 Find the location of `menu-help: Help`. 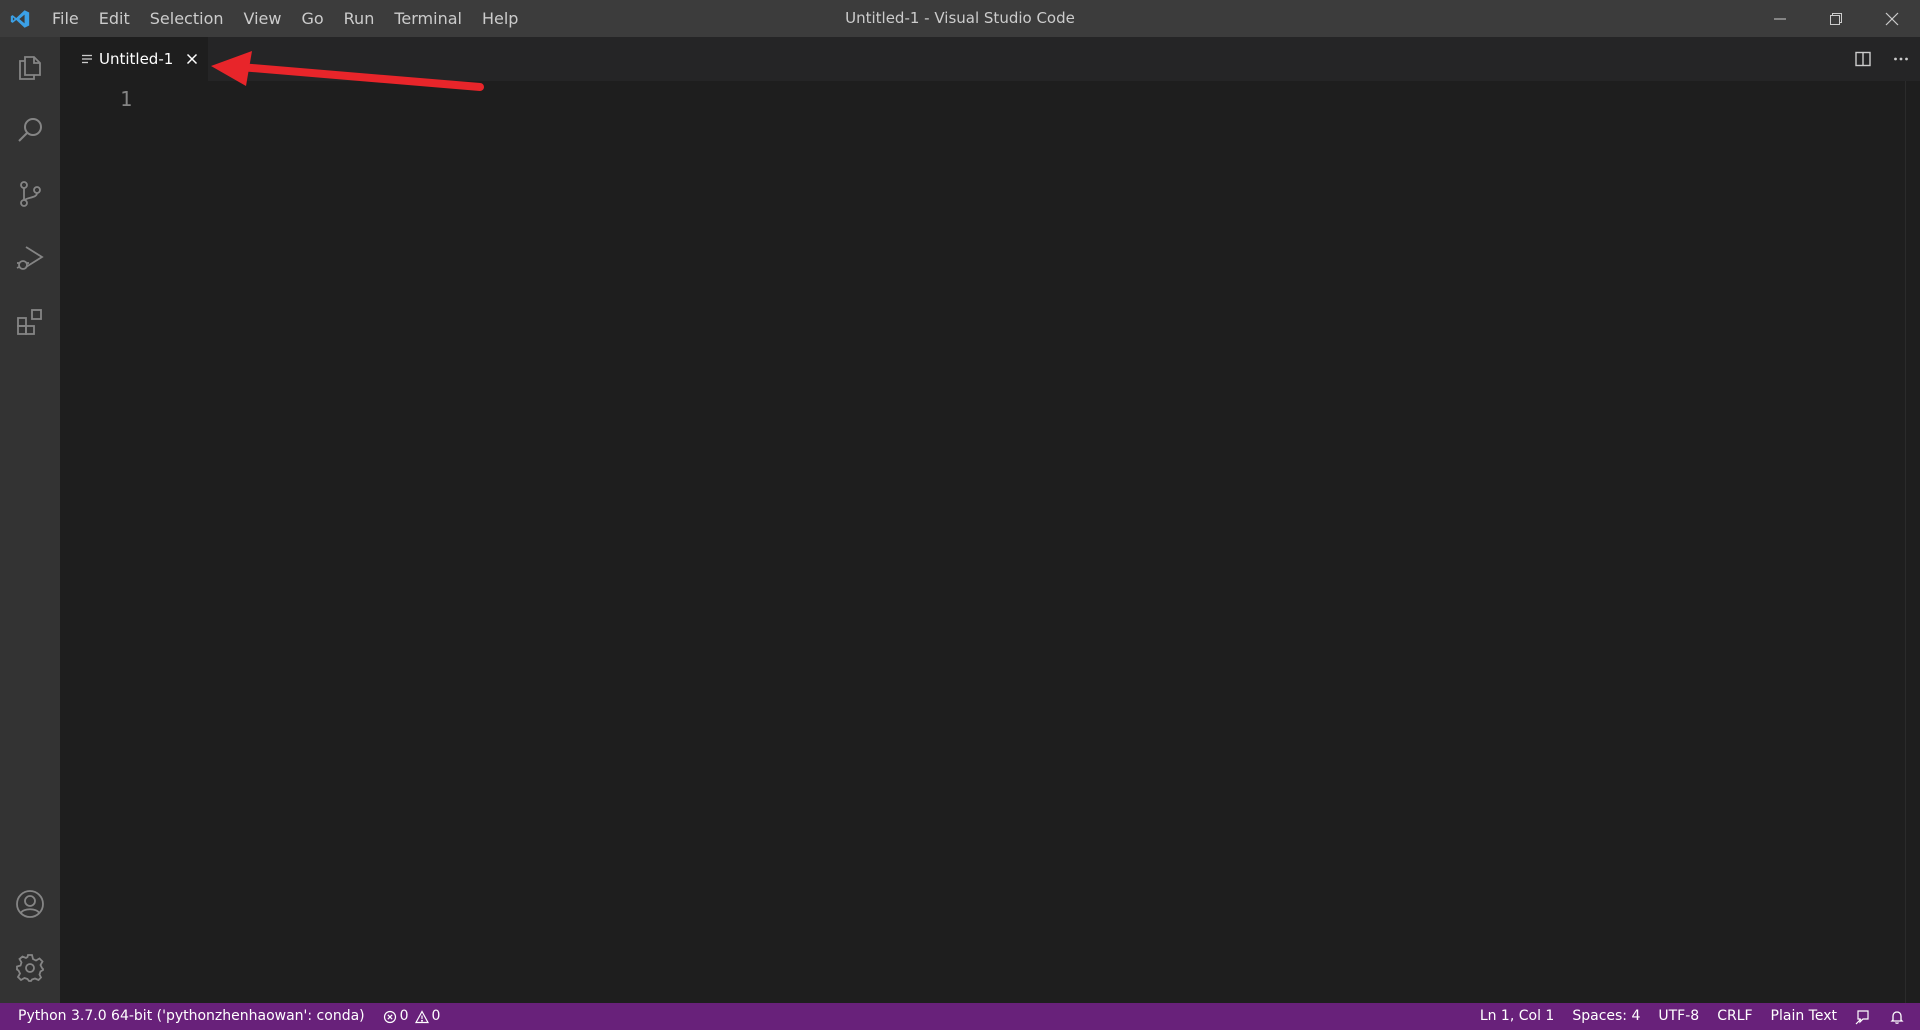

menu-help: Help is located at coordinates (500, 18).